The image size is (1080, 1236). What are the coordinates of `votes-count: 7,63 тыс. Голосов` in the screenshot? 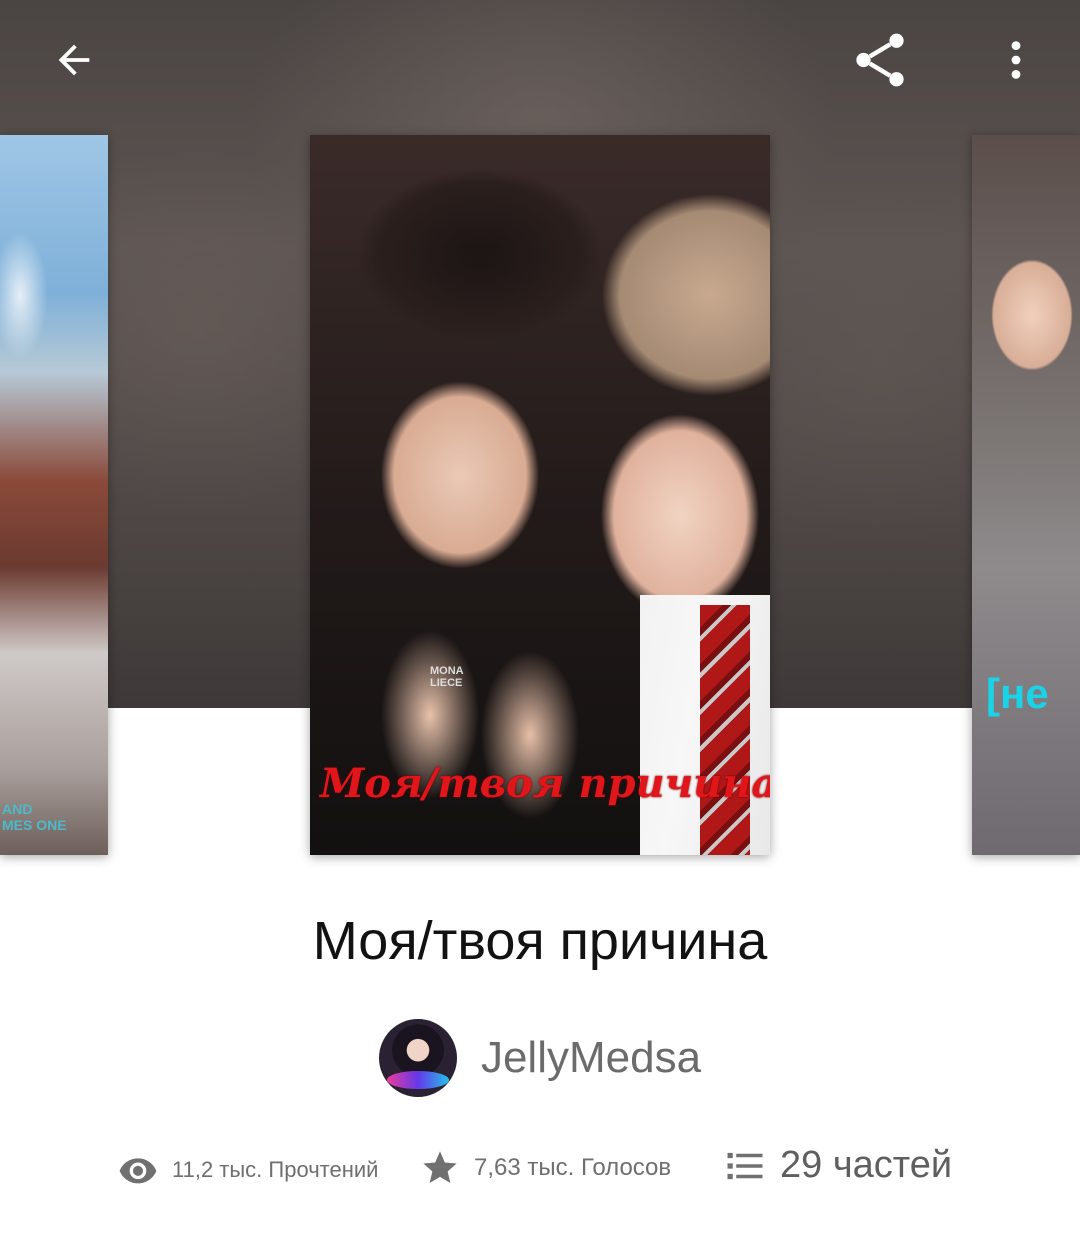 It's located at (573, 1167).